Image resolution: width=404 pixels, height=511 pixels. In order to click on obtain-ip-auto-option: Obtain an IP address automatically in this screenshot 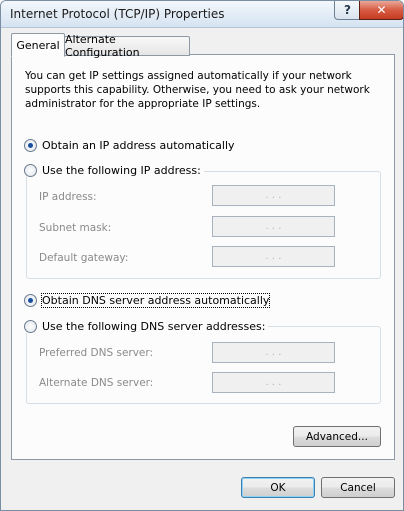, I will do `click(131, 145)`.